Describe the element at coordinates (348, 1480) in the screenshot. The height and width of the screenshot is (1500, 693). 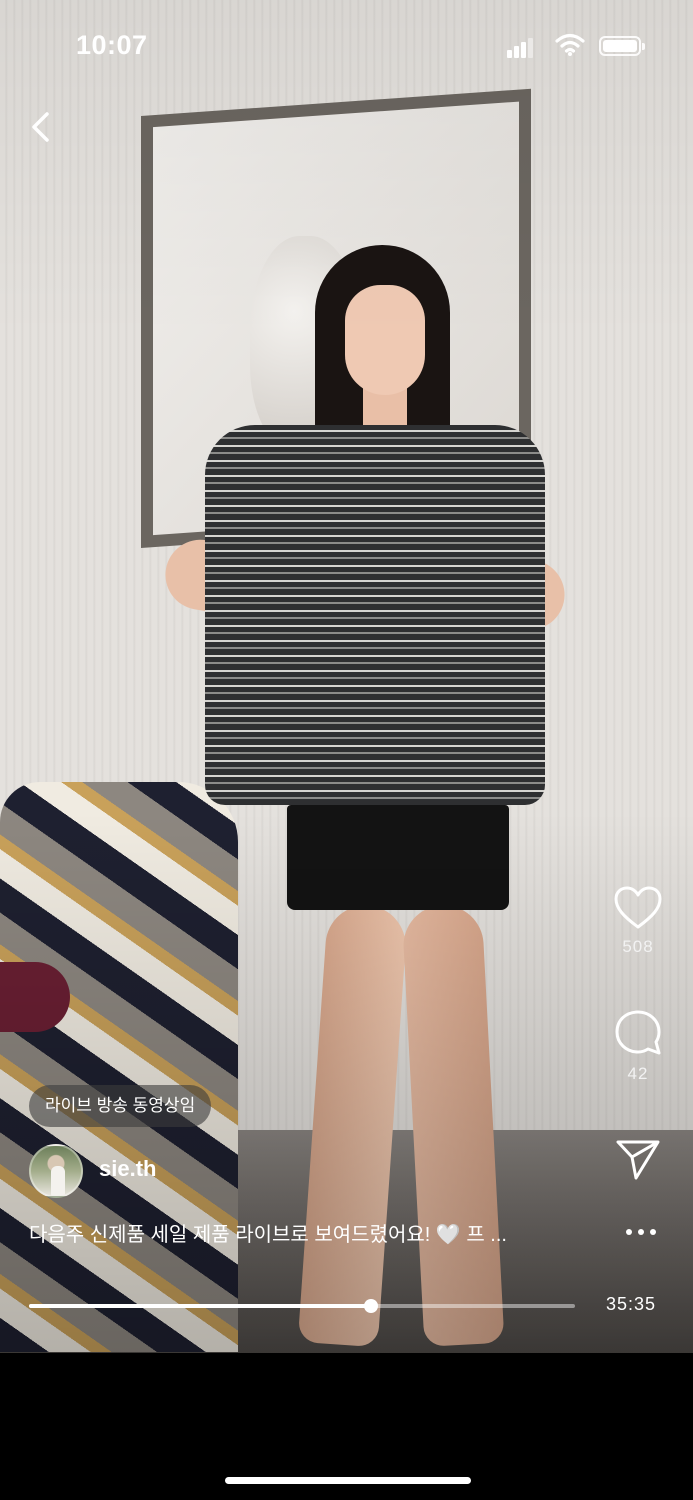
I see `home-indicator` at that location.